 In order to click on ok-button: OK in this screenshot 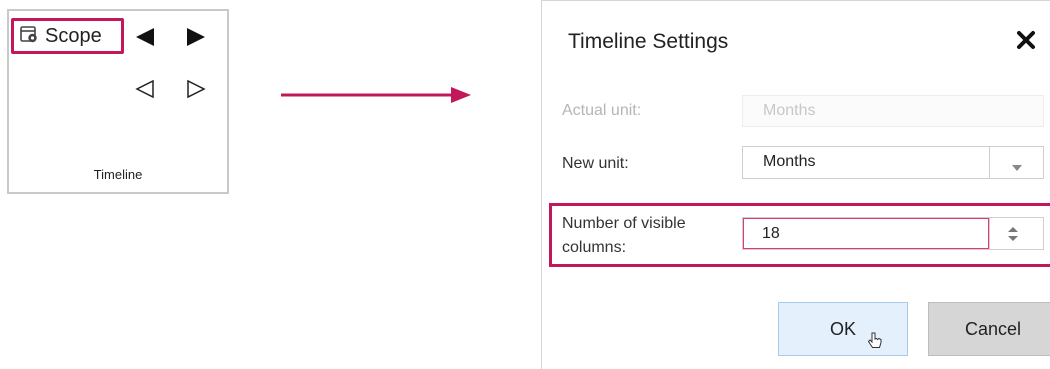, I will do `click(843, 329)`.